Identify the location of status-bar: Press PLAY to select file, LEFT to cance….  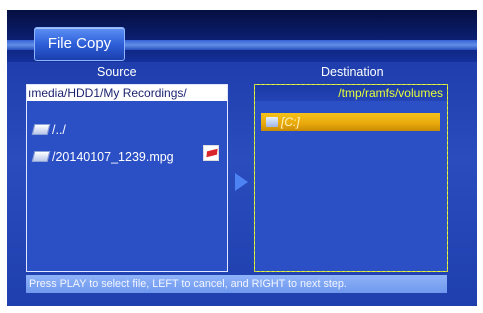
(236, 284).